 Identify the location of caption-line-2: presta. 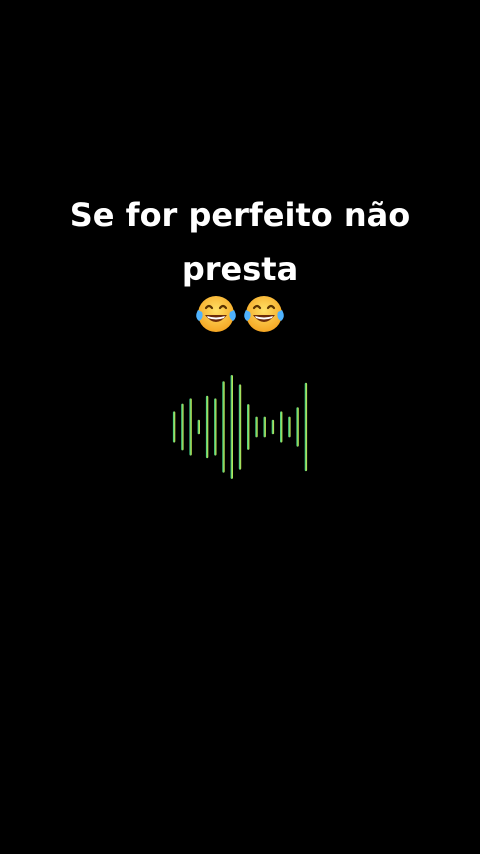
(240, 269).